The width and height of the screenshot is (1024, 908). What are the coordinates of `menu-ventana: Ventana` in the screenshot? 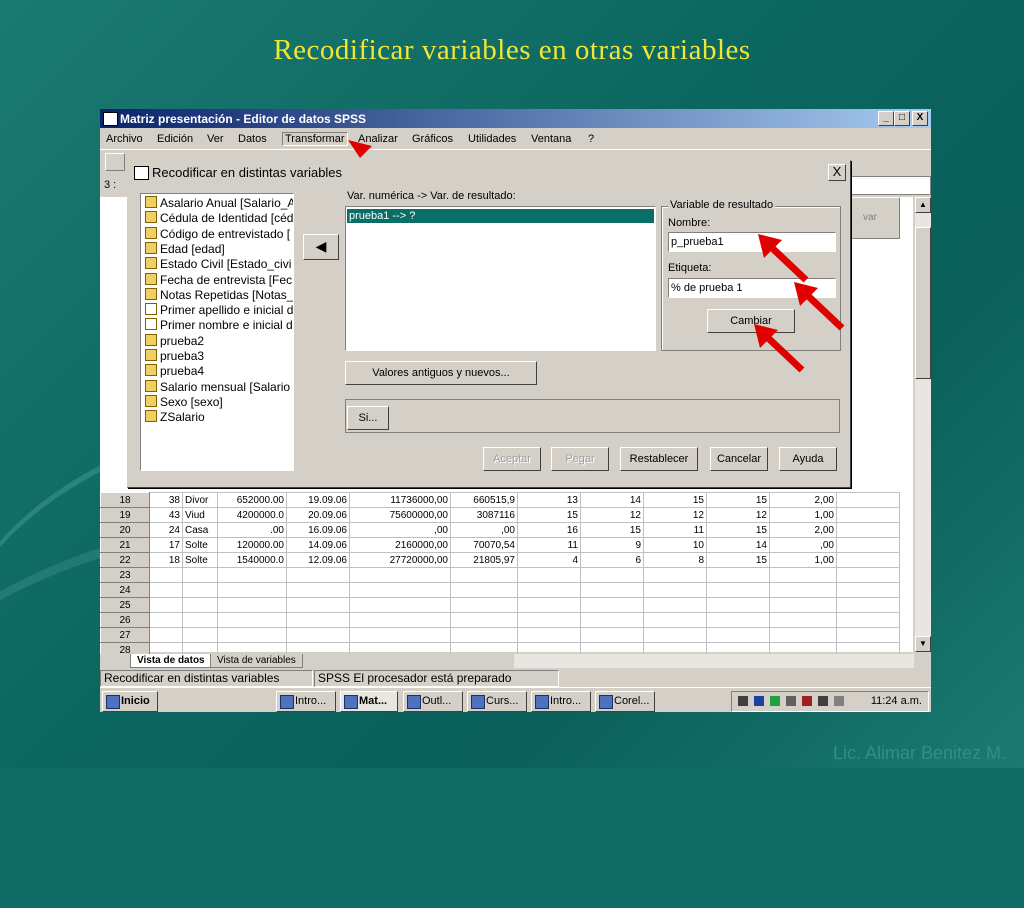 It's located at (551, 139).